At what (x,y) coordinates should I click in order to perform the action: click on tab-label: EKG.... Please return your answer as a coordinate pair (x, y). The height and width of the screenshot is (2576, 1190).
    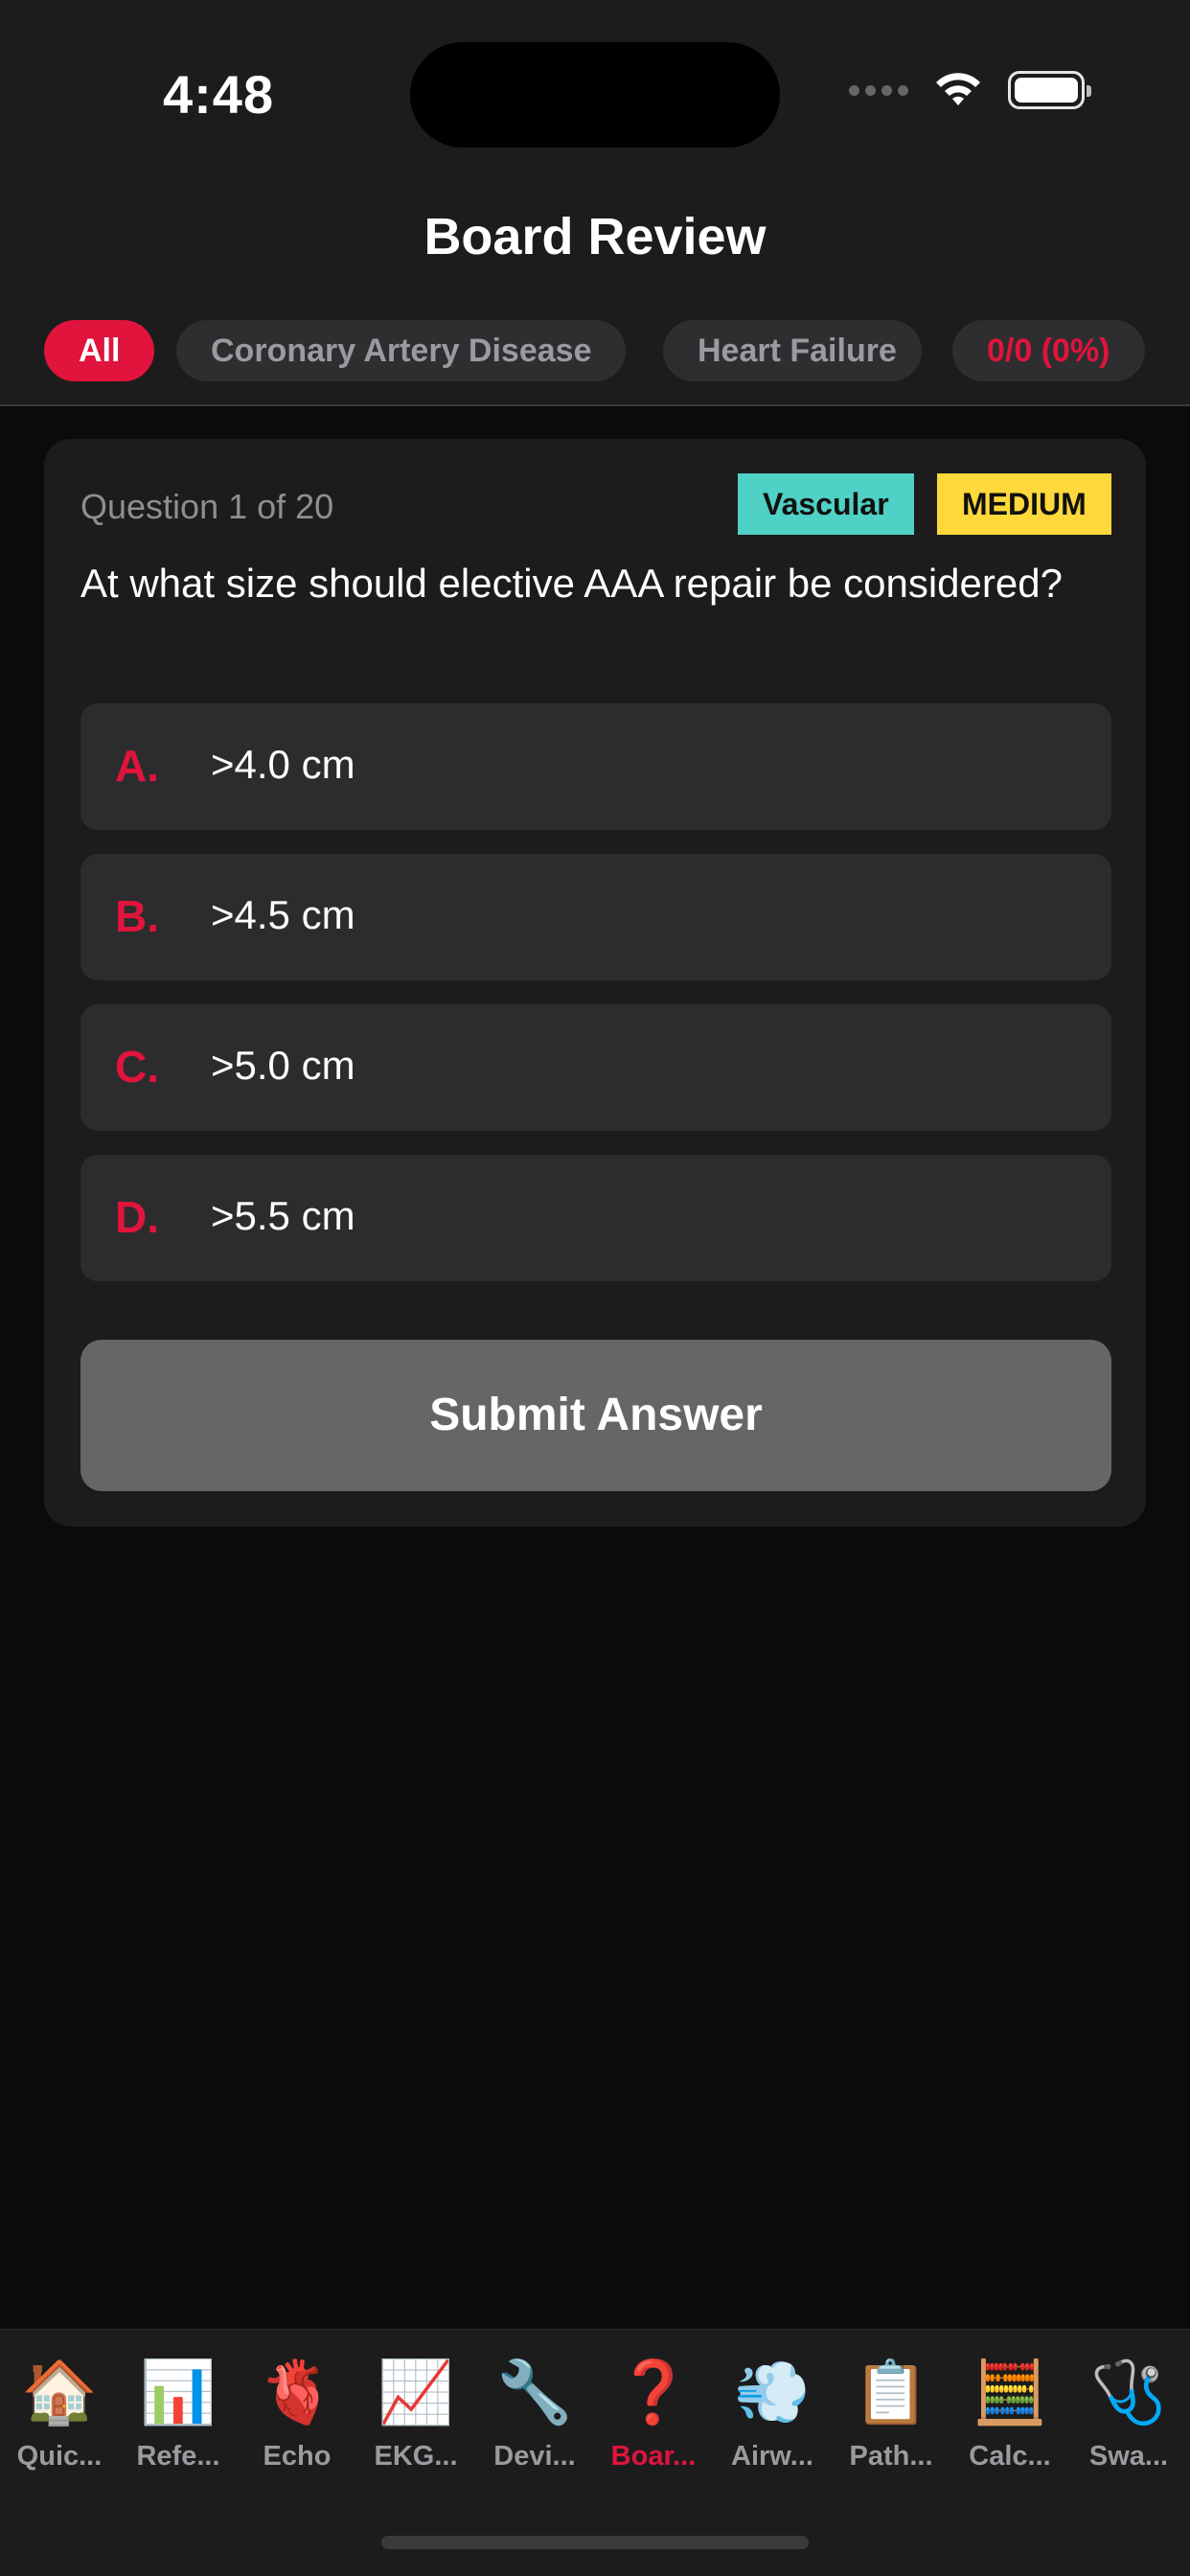
    Looking at the image, I should click on (416, 2456).